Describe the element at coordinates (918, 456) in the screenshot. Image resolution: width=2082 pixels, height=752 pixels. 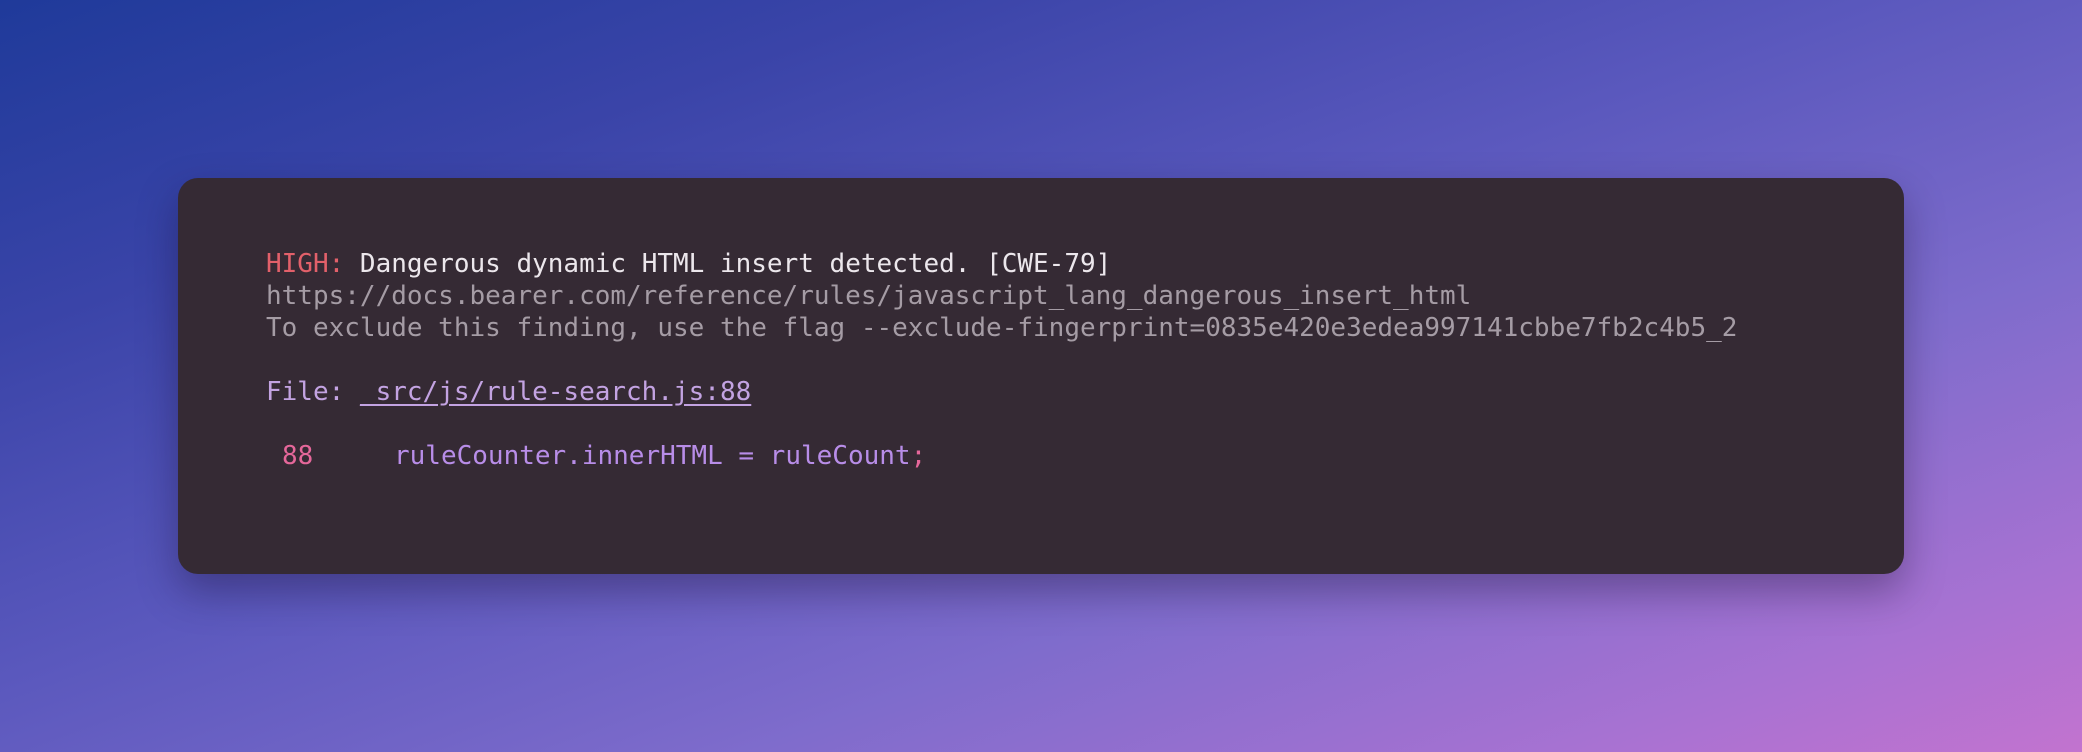
I see `code-semicolon: ;` at that location.